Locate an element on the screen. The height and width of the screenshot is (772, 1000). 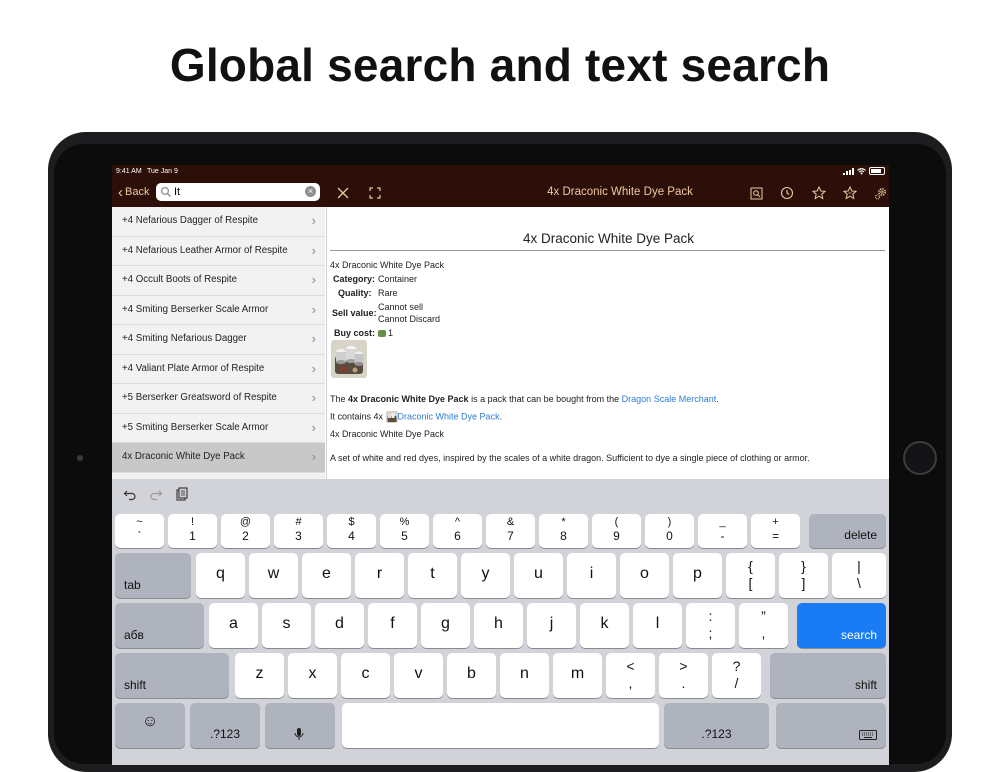
key-9: (9 is located at coordinates (616, 531).